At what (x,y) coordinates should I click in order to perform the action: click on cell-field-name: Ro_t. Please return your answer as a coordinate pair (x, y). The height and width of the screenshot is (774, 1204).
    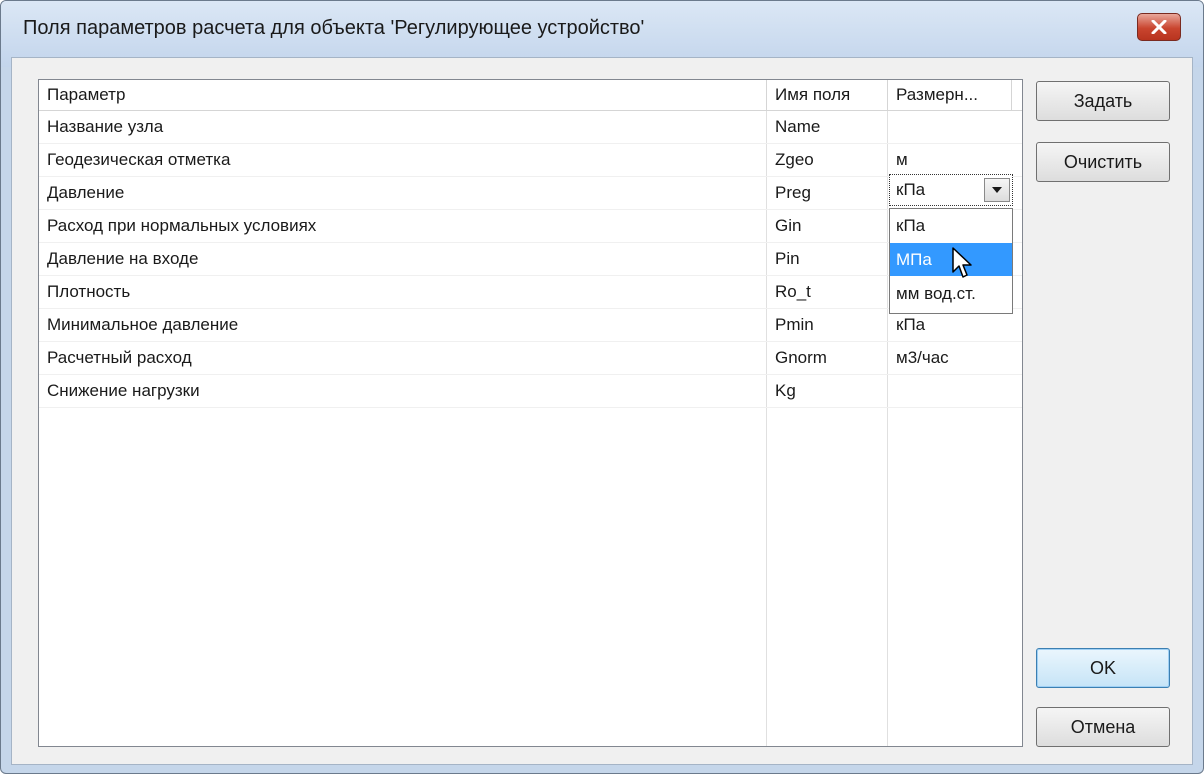
    Looking at the image, I should click on (793, 291).